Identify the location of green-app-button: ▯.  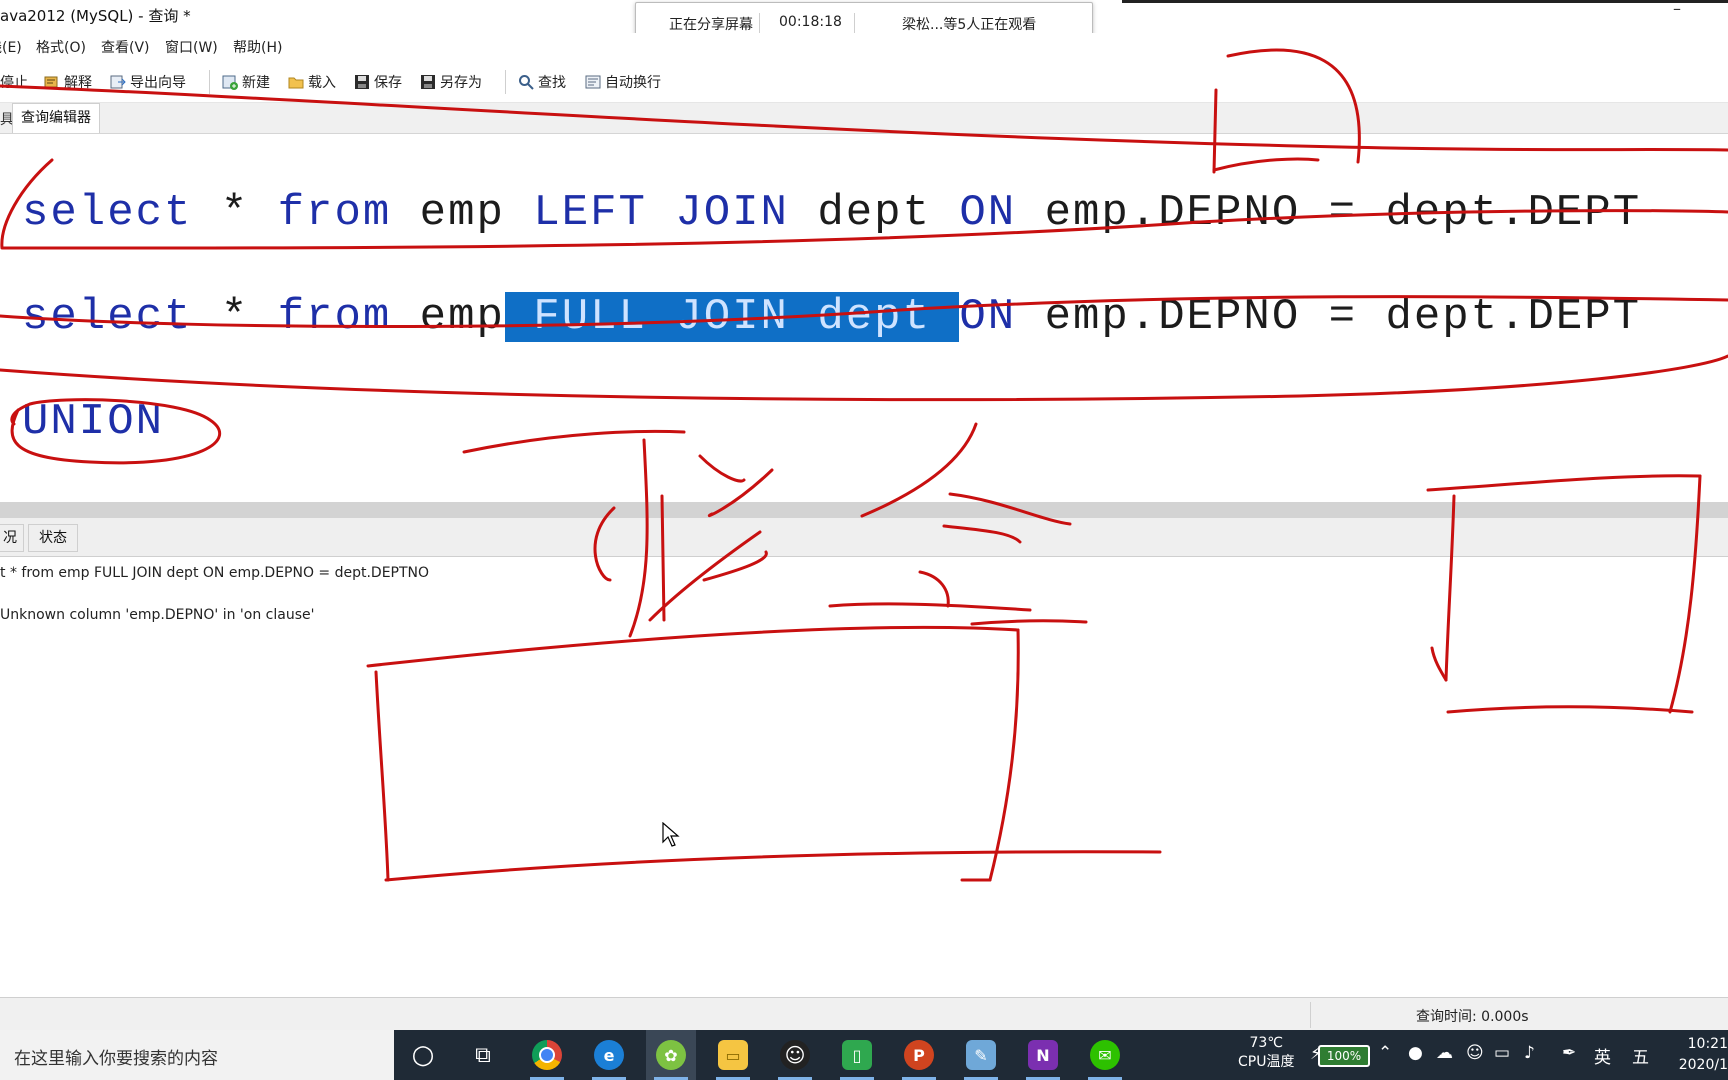
(857, 1055).